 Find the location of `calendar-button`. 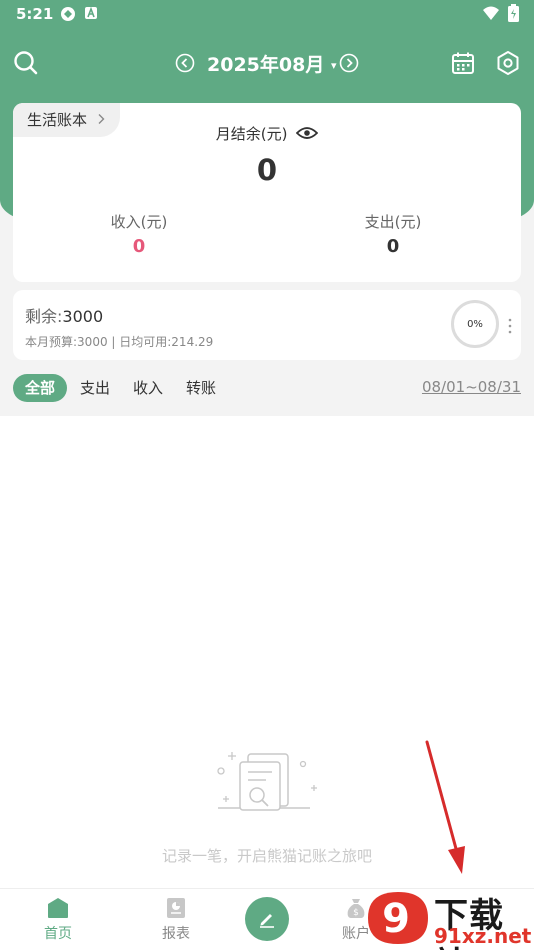

calendar-button is located at coordinates (463, 63).